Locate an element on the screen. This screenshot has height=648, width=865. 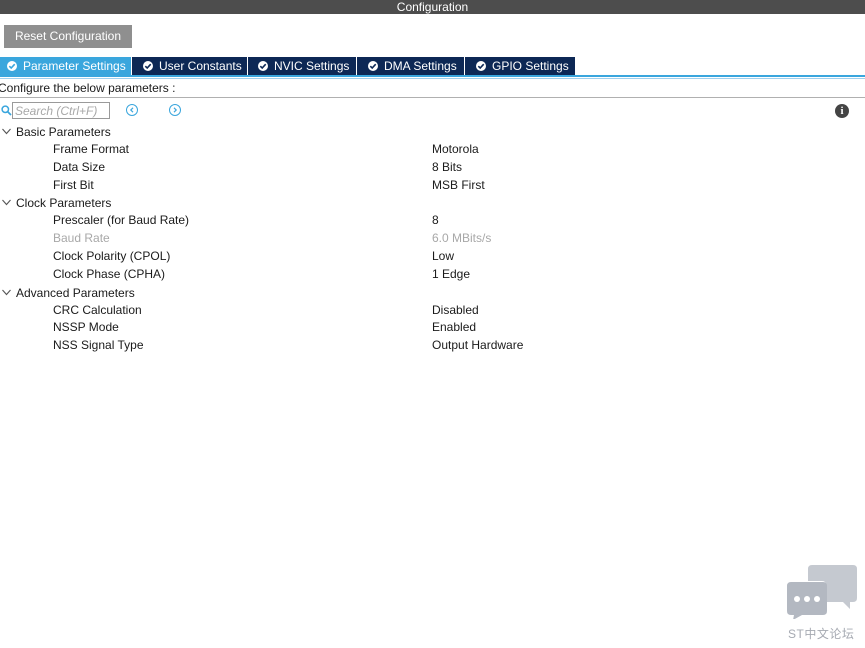
watermark-text: ST中文论坛 is located at coordinates (821, 634).